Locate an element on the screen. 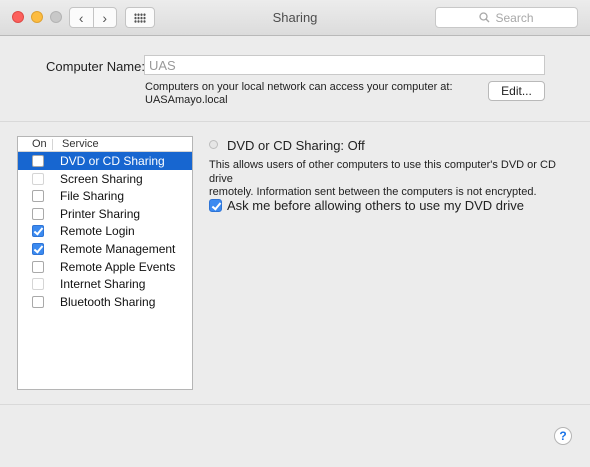 The width and height of the screenshot is (590, 467). section-divider is located at coordinates (295, 121).